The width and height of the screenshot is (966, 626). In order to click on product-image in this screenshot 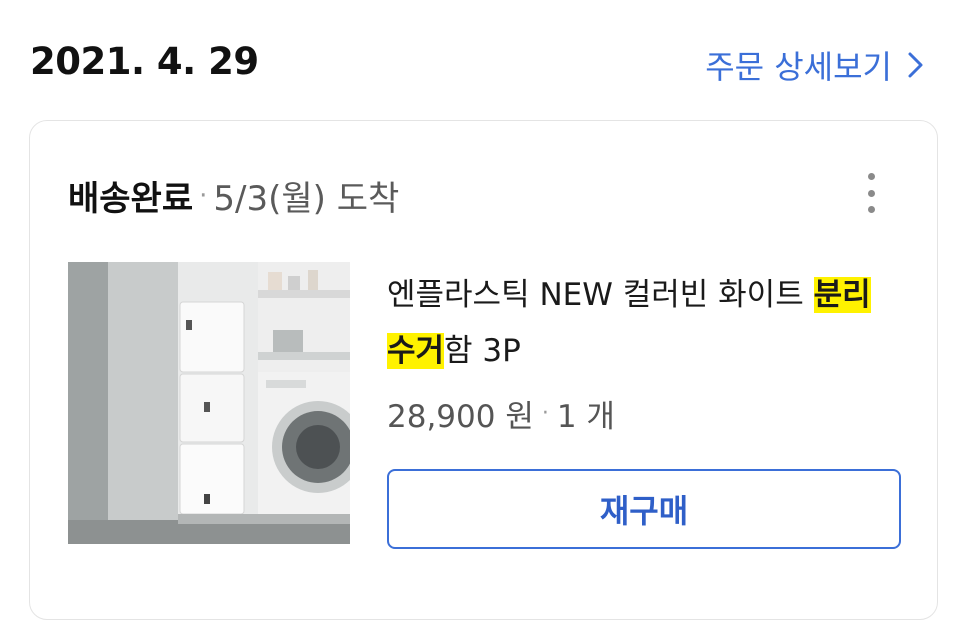, I will do `click(209, 403)`.